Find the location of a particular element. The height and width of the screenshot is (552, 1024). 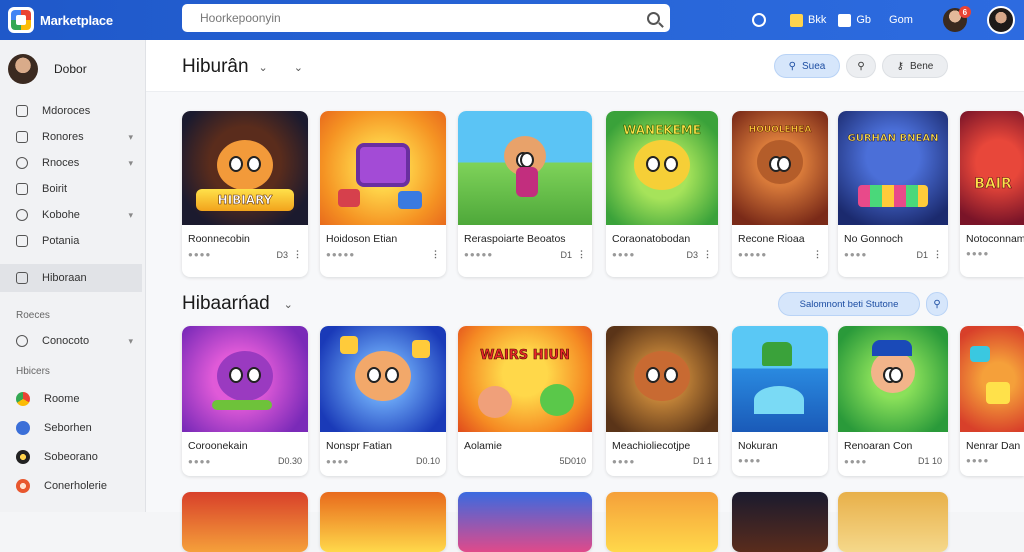

user-filter-button: ⚲ is located at coordinates (861, 66).